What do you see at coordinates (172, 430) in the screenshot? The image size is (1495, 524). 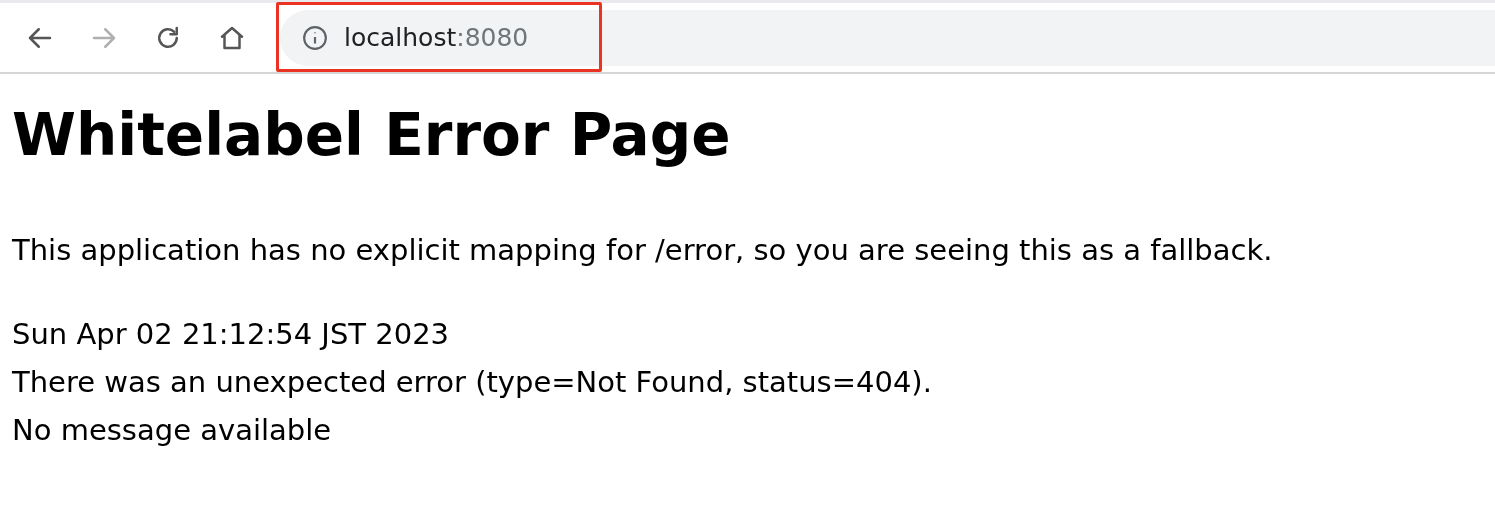 I see `detail-line: No message available` at bounding box center [172, 430].